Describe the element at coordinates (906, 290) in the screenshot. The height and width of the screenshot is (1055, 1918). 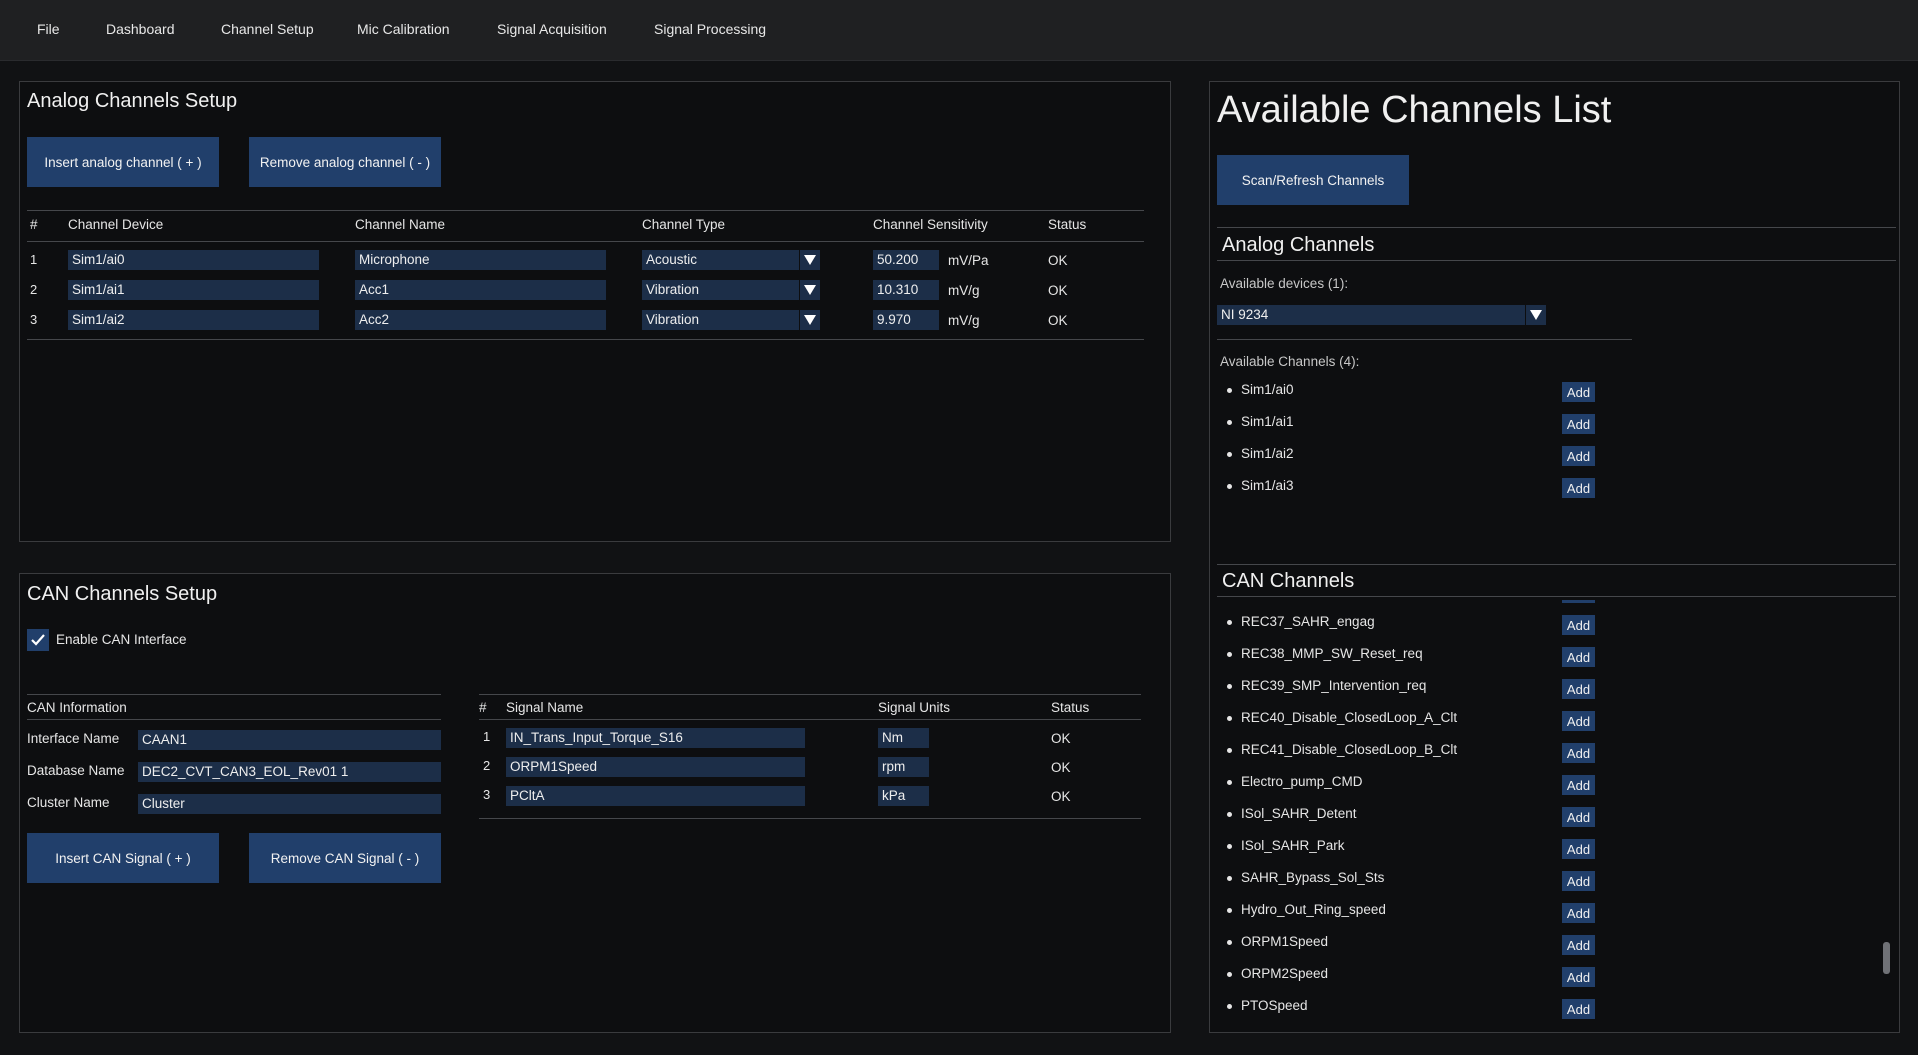
I see `channel-sensitivity-input: 10.310` at that location.